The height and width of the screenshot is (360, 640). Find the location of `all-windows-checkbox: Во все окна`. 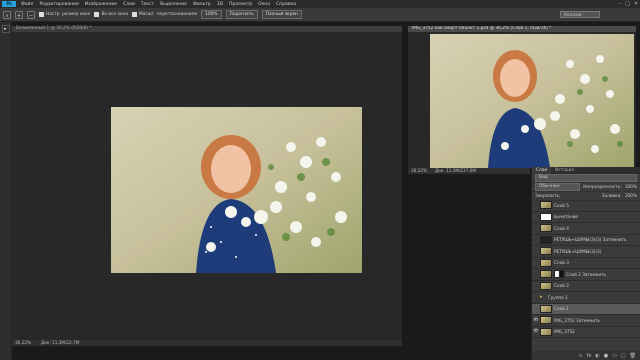

all-windows-checkbox: Во все окна is located at coordinates (111, 14).